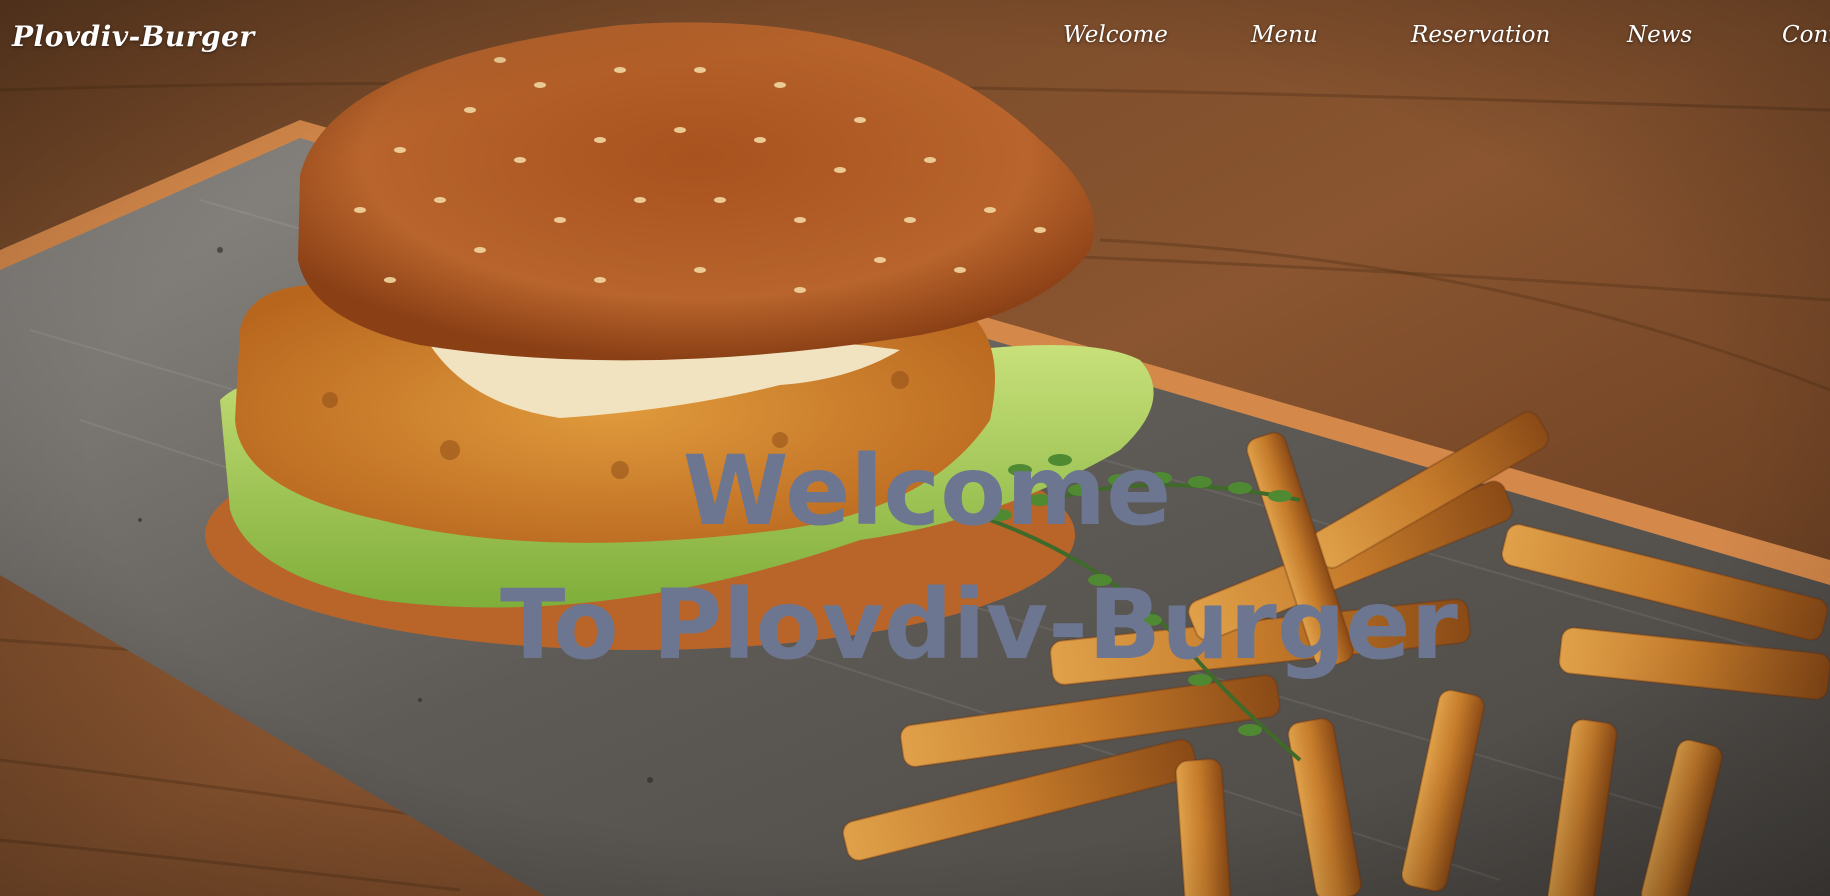 The width and height of the screenshot is (1830, 896). I want to click on hero-headline-line-2: To Plovdiv-Burger, so click(979, 625).